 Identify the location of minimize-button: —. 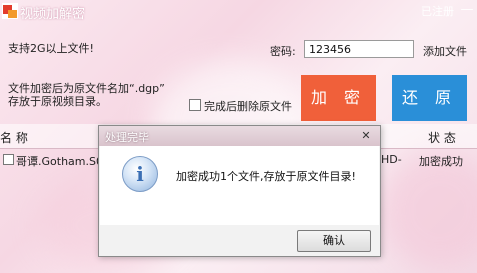
(467, 10).